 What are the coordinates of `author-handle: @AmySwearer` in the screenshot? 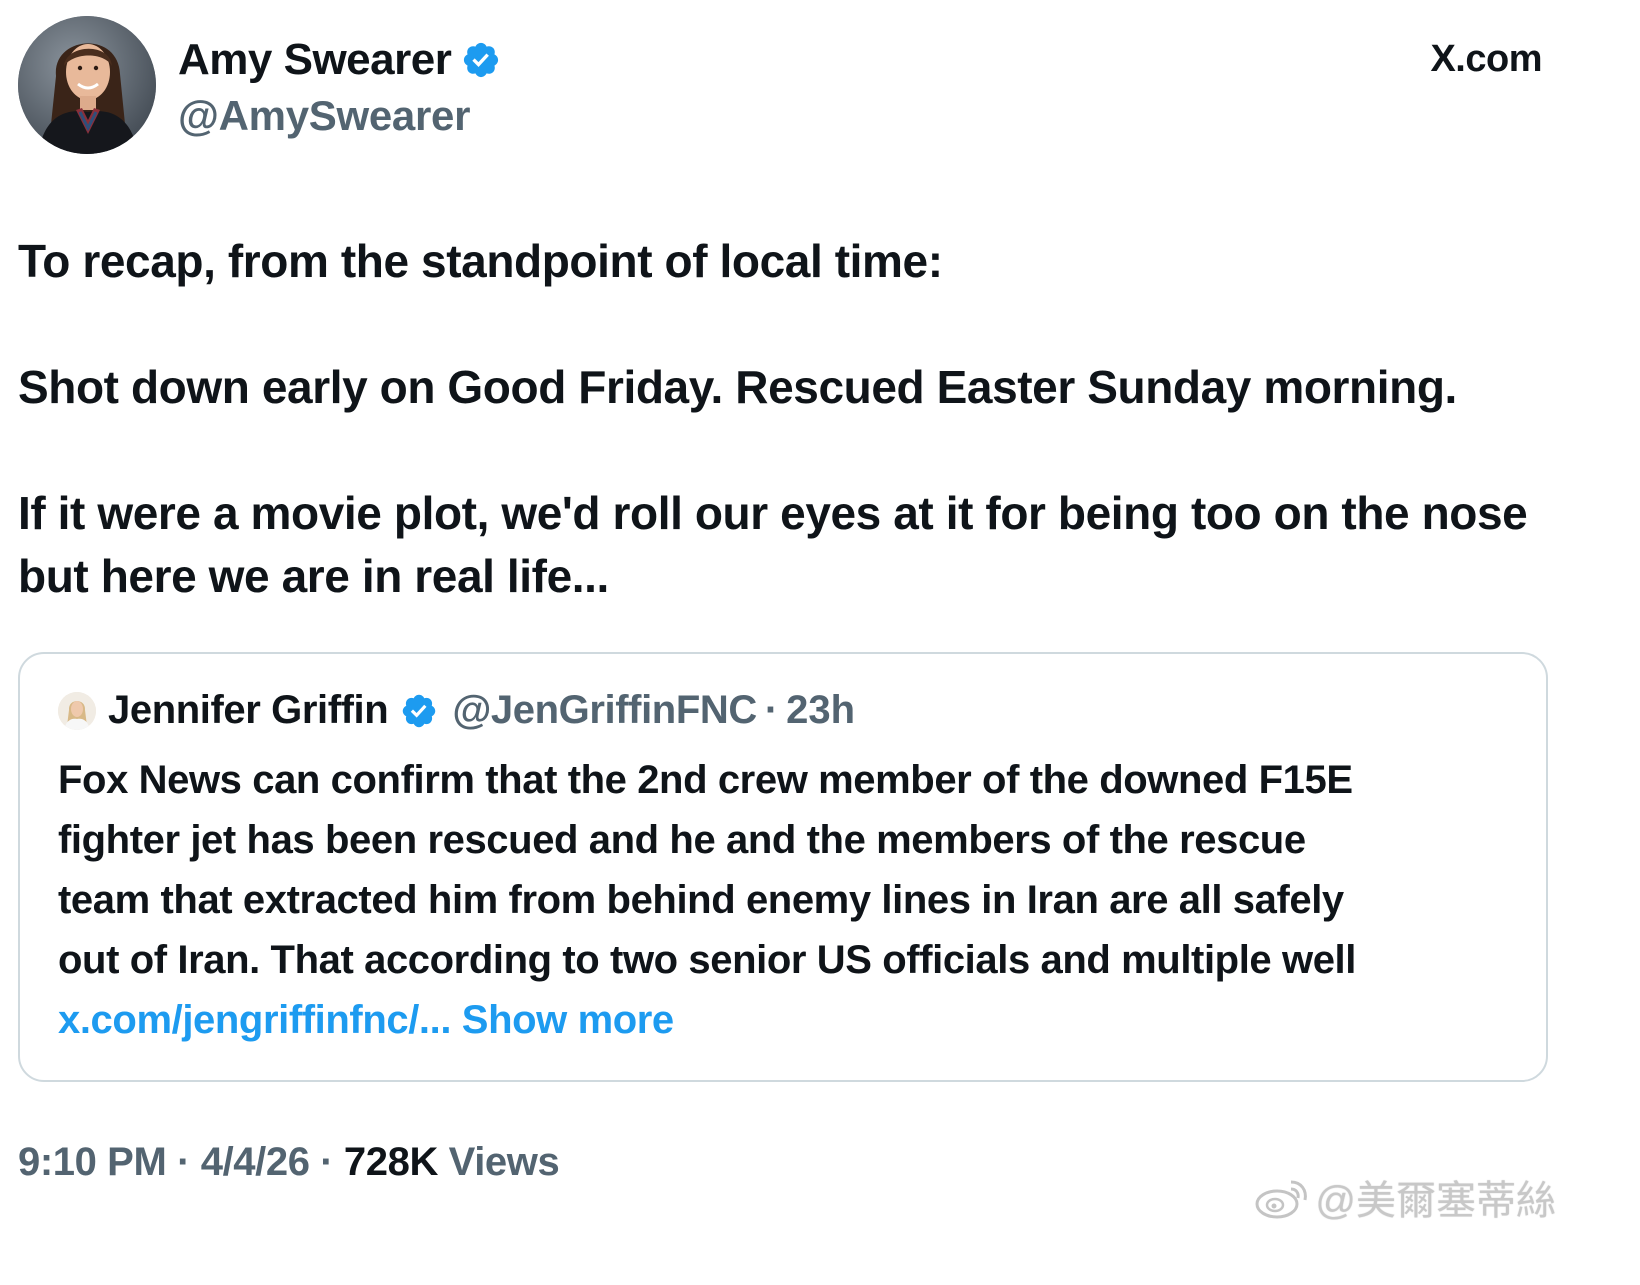 It's located at (339, 116).